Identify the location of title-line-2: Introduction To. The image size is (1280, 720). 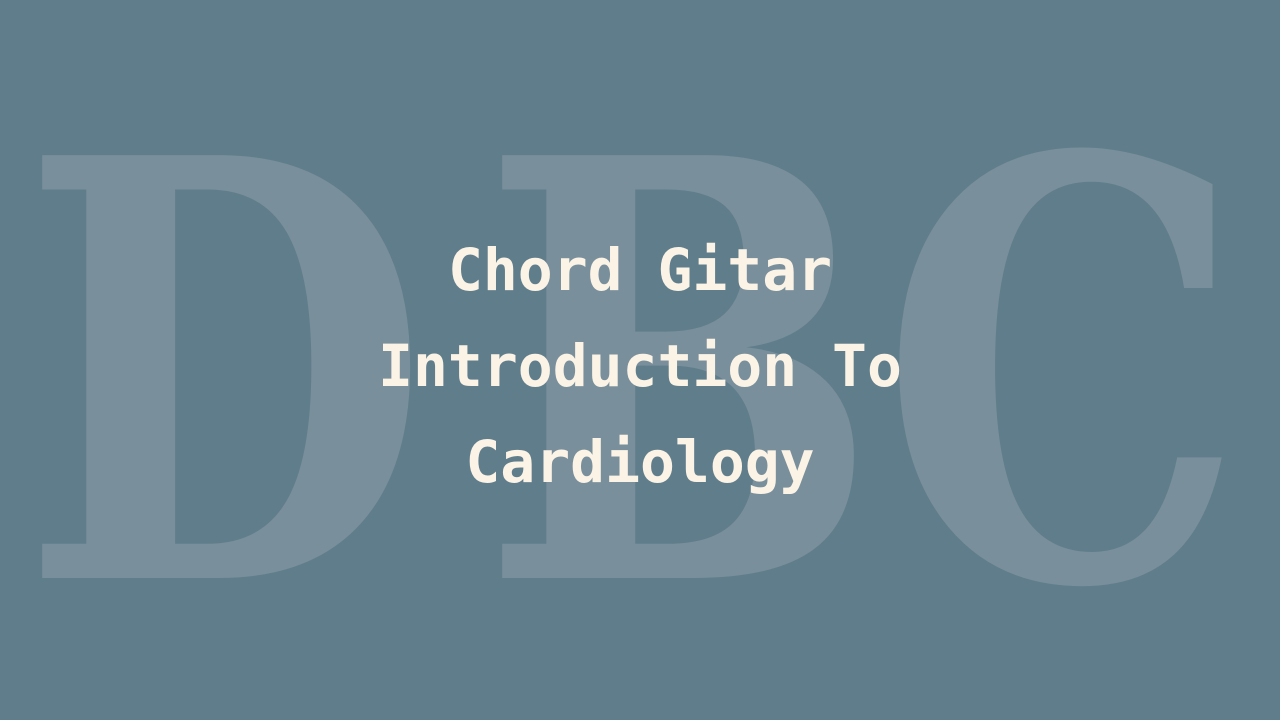
(640, 366).